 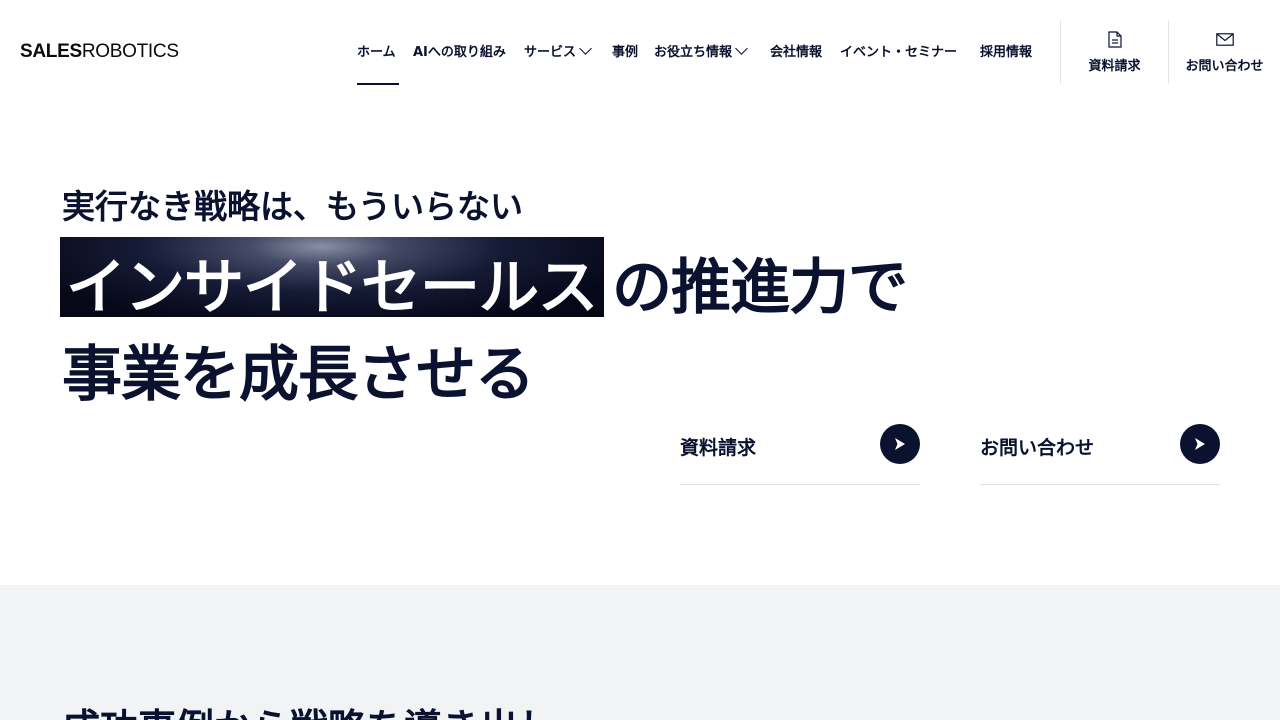 I want to click on hero-contact-label: お問い合わせ, so click(x=1037, y=448).